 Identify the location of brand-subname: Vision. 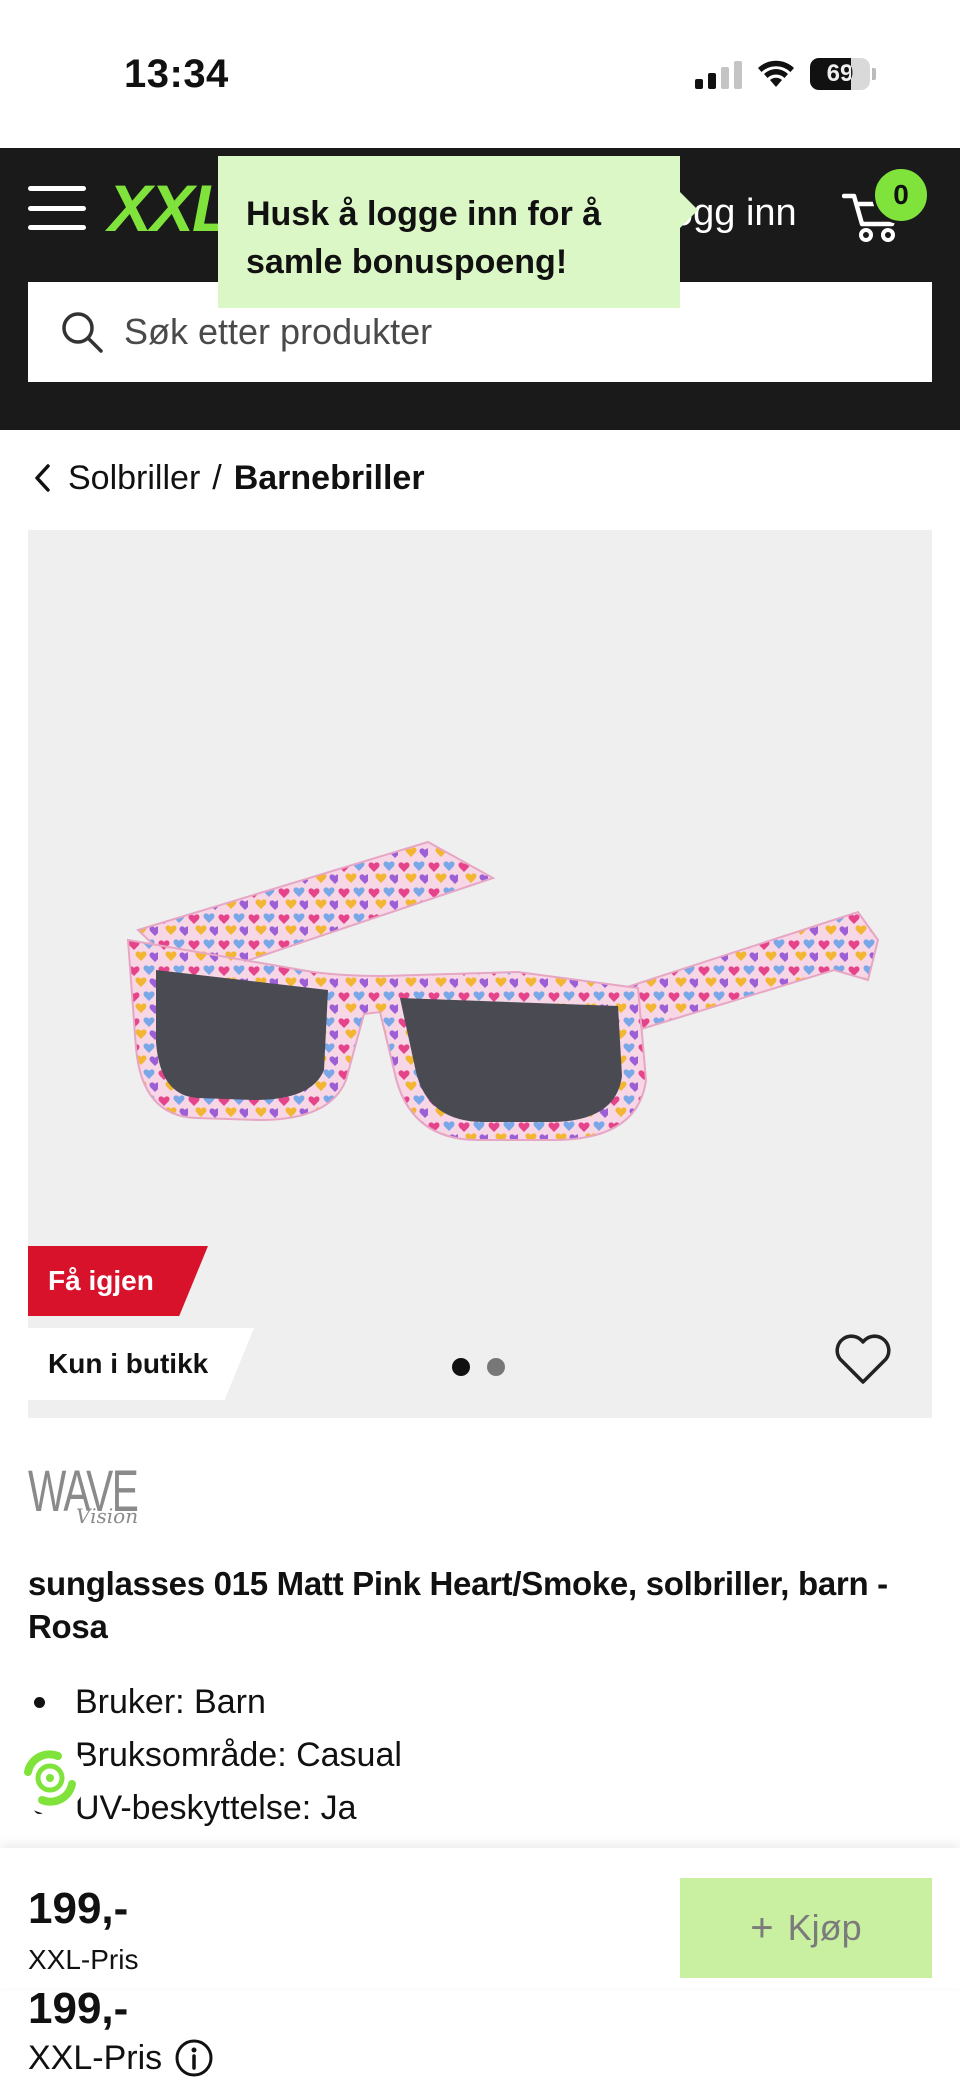
(107, 1516).